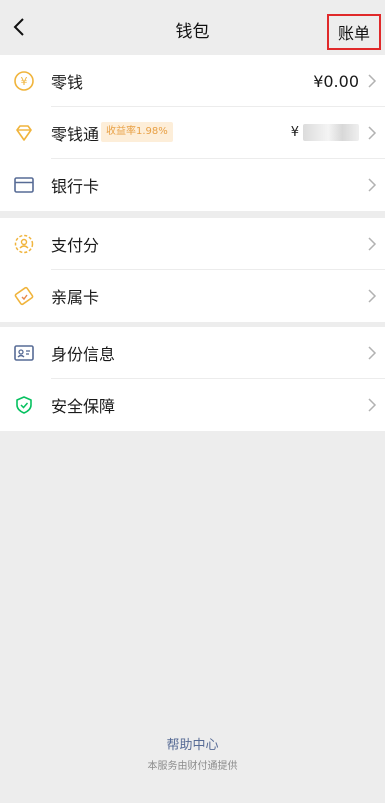  I want to click on yield-badge: 收益率1.98%, so click(137, 132).